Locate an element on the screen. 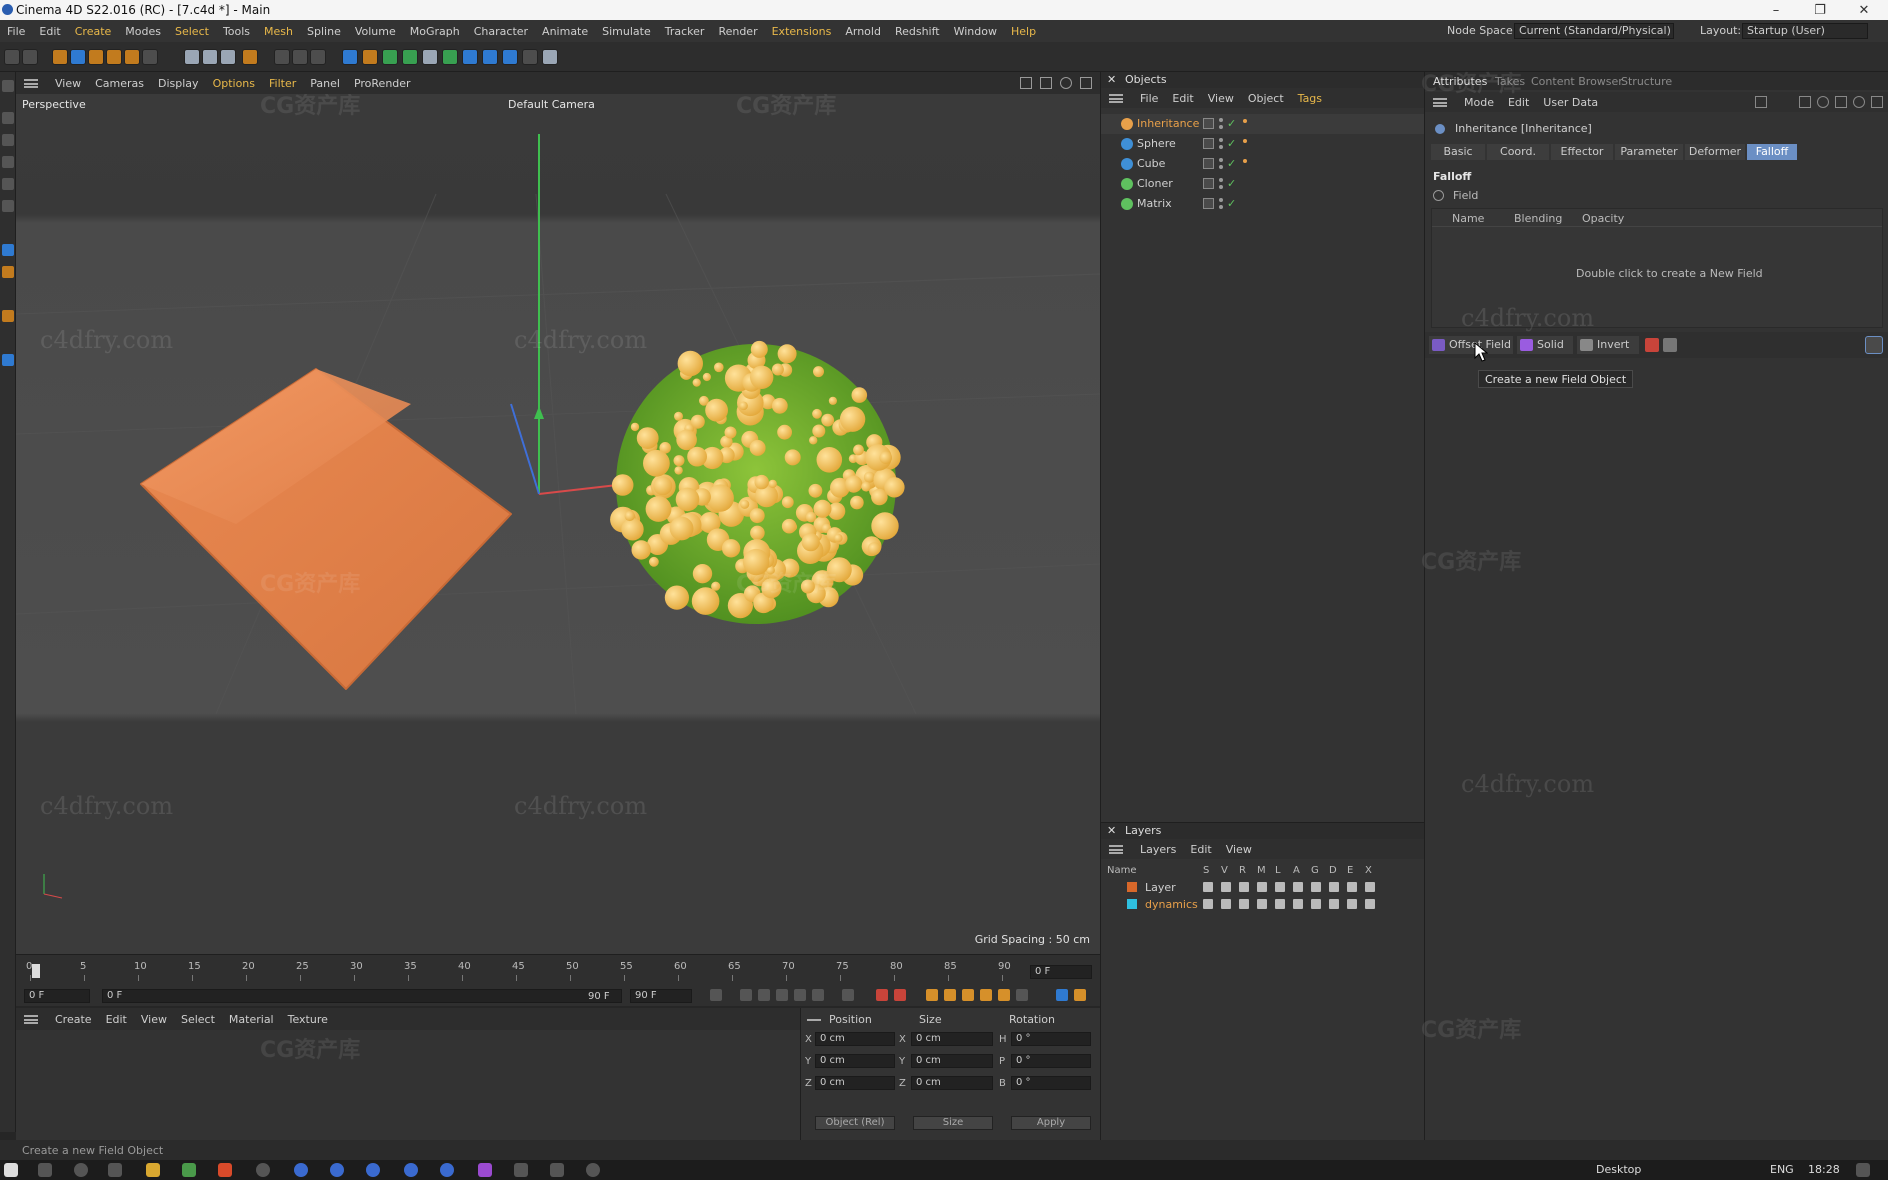  monitor-icon is located at coordinates (557, 1170).